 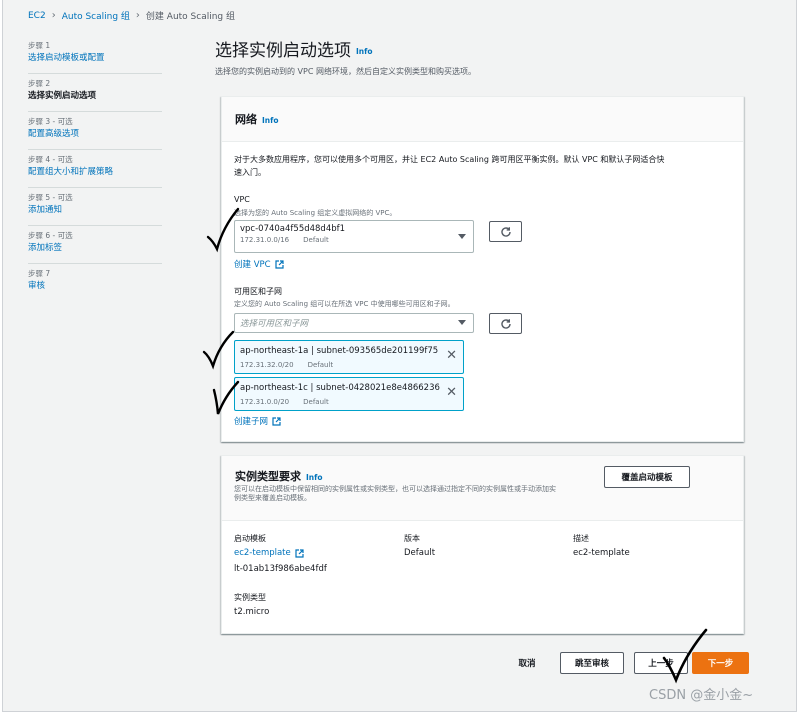 I want to click on override-template-button: 覆盖启动模板, so click(x=647, y=477).